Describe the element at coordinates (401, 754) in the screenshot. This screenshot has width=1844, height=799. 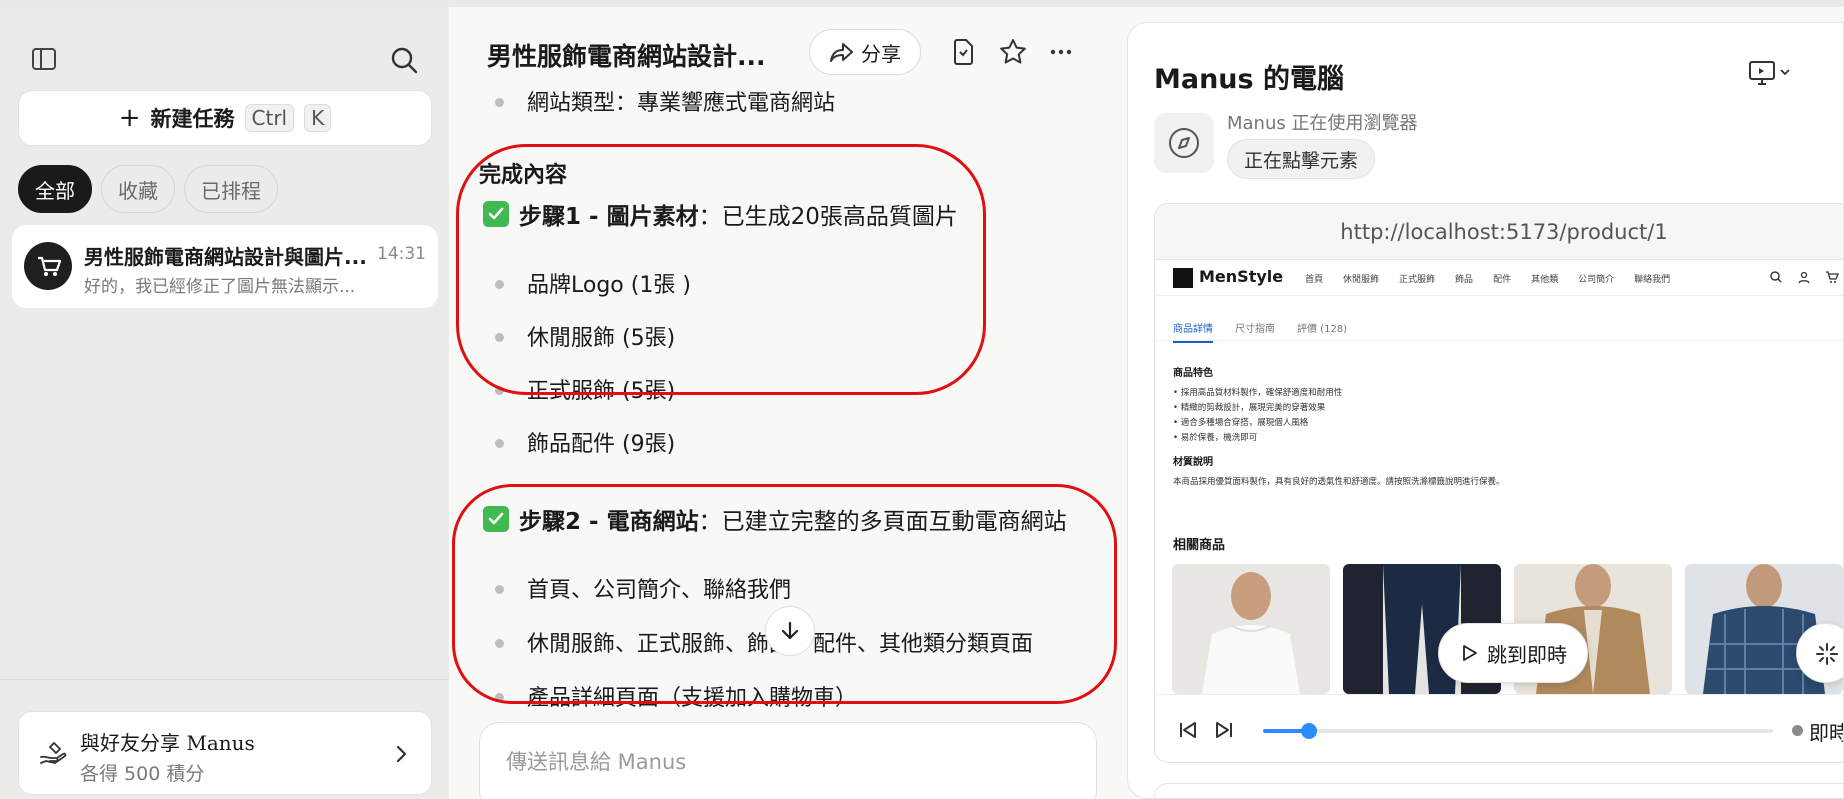
I see `chevron-right-icon` at that location.